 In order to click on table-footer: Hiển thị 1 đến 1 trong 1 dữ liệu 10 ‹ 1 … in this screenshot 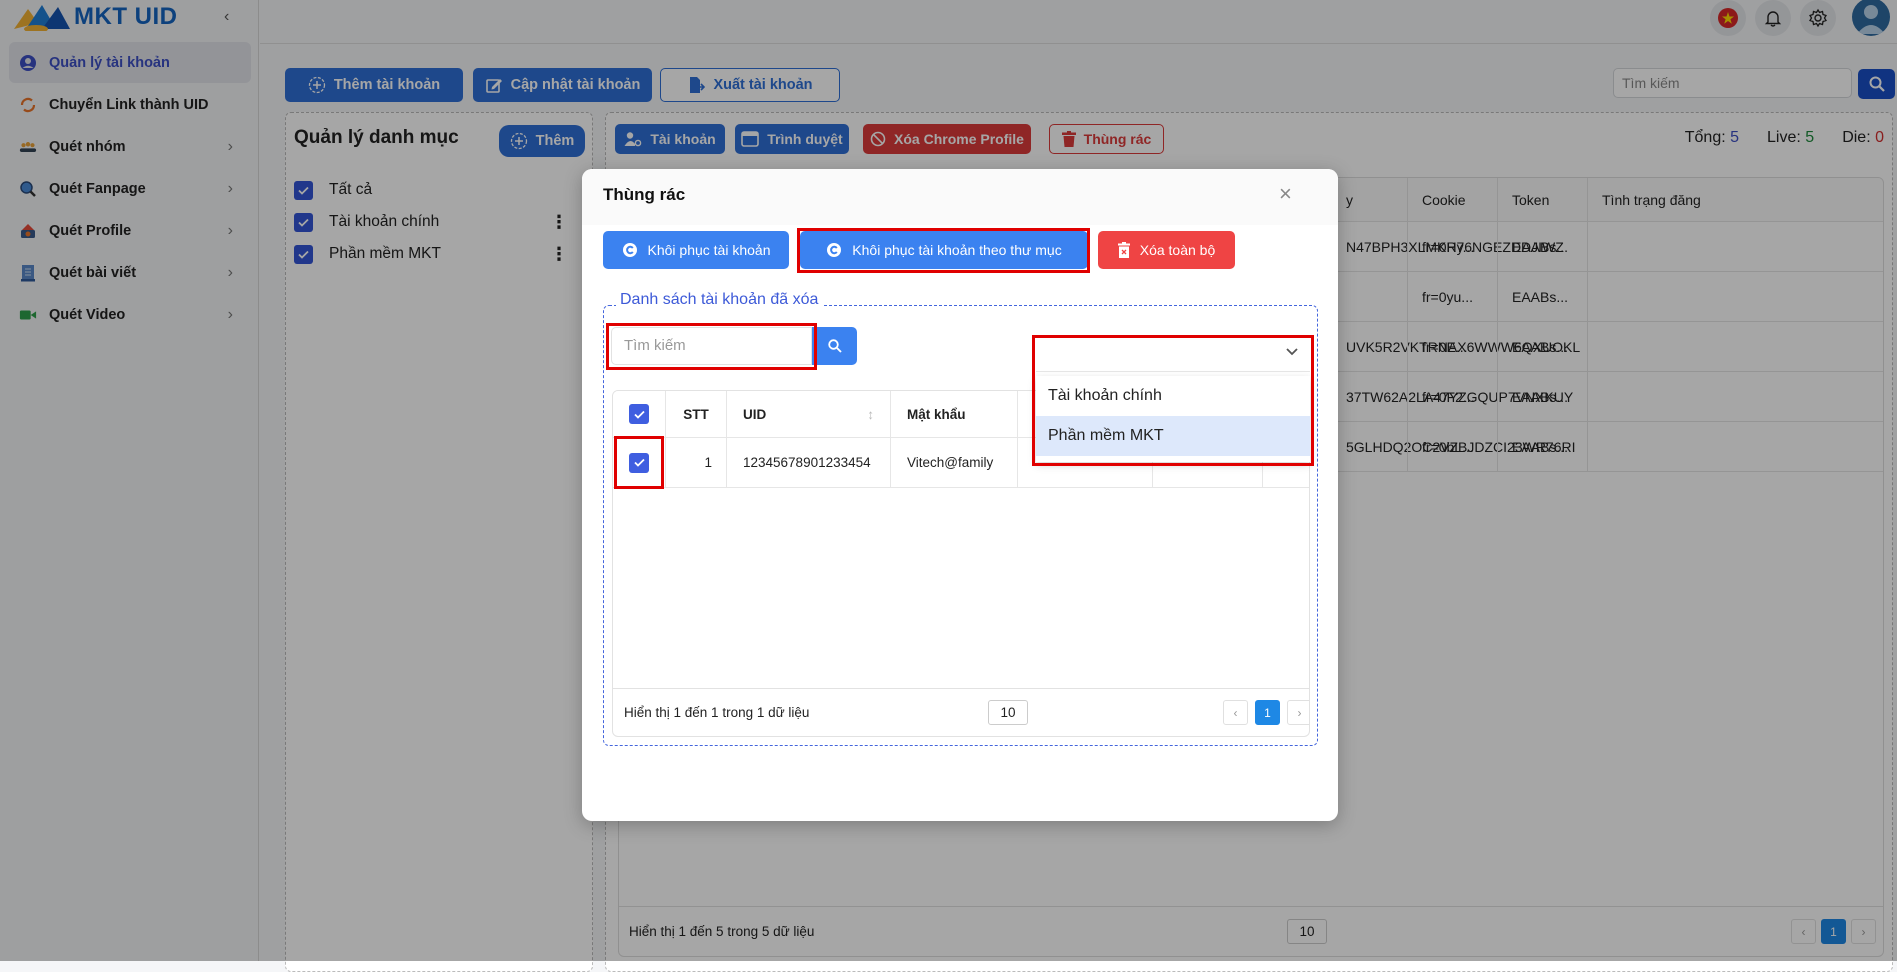, I will do `click(961, 712)`.